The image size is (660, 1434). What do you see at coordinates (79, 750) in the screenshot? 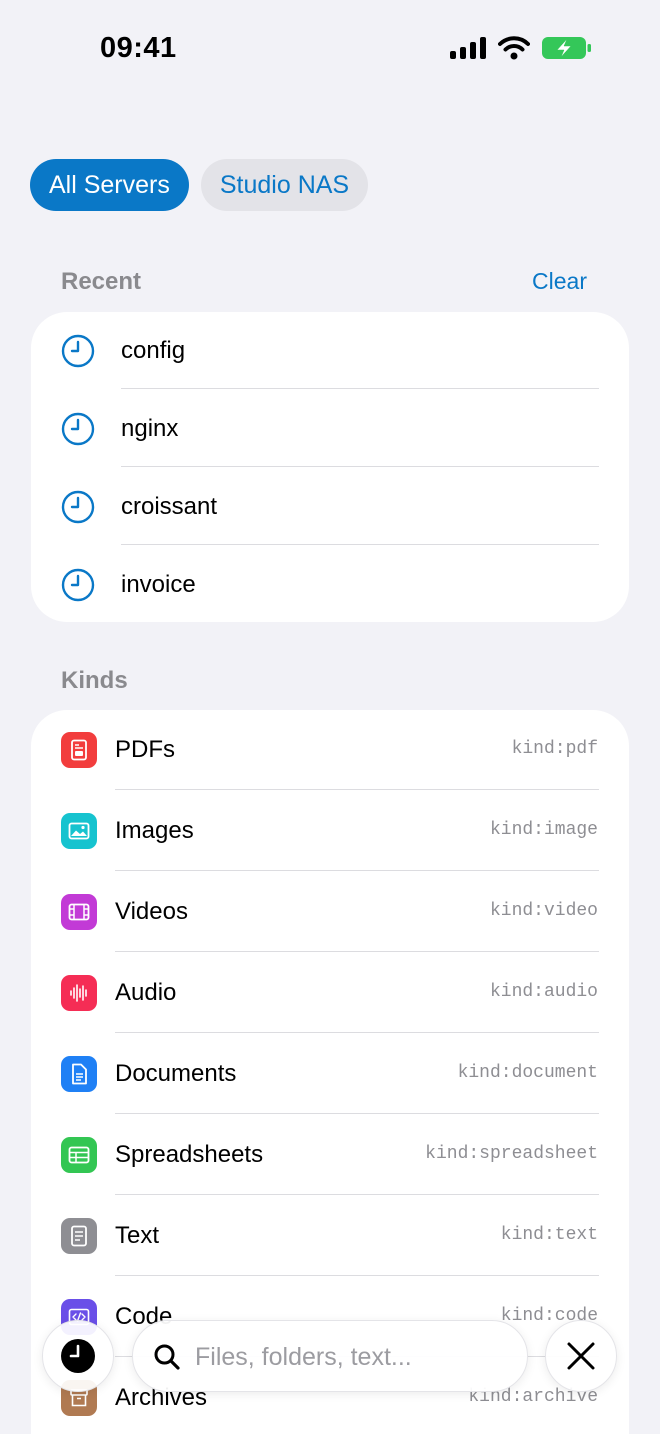
I see `pdf-icon` at bounding box center [79, 750].